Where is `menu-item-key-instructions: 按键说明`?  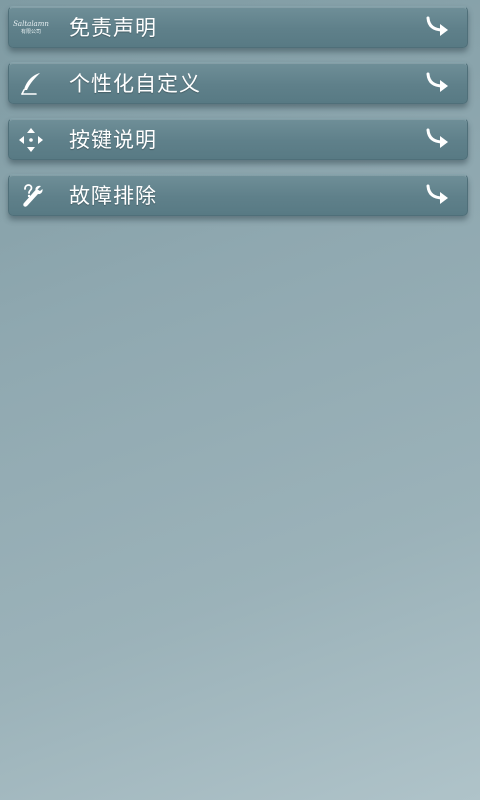 menu-item-key-instructions: 按键说明 is located at coordinates (238, 139).